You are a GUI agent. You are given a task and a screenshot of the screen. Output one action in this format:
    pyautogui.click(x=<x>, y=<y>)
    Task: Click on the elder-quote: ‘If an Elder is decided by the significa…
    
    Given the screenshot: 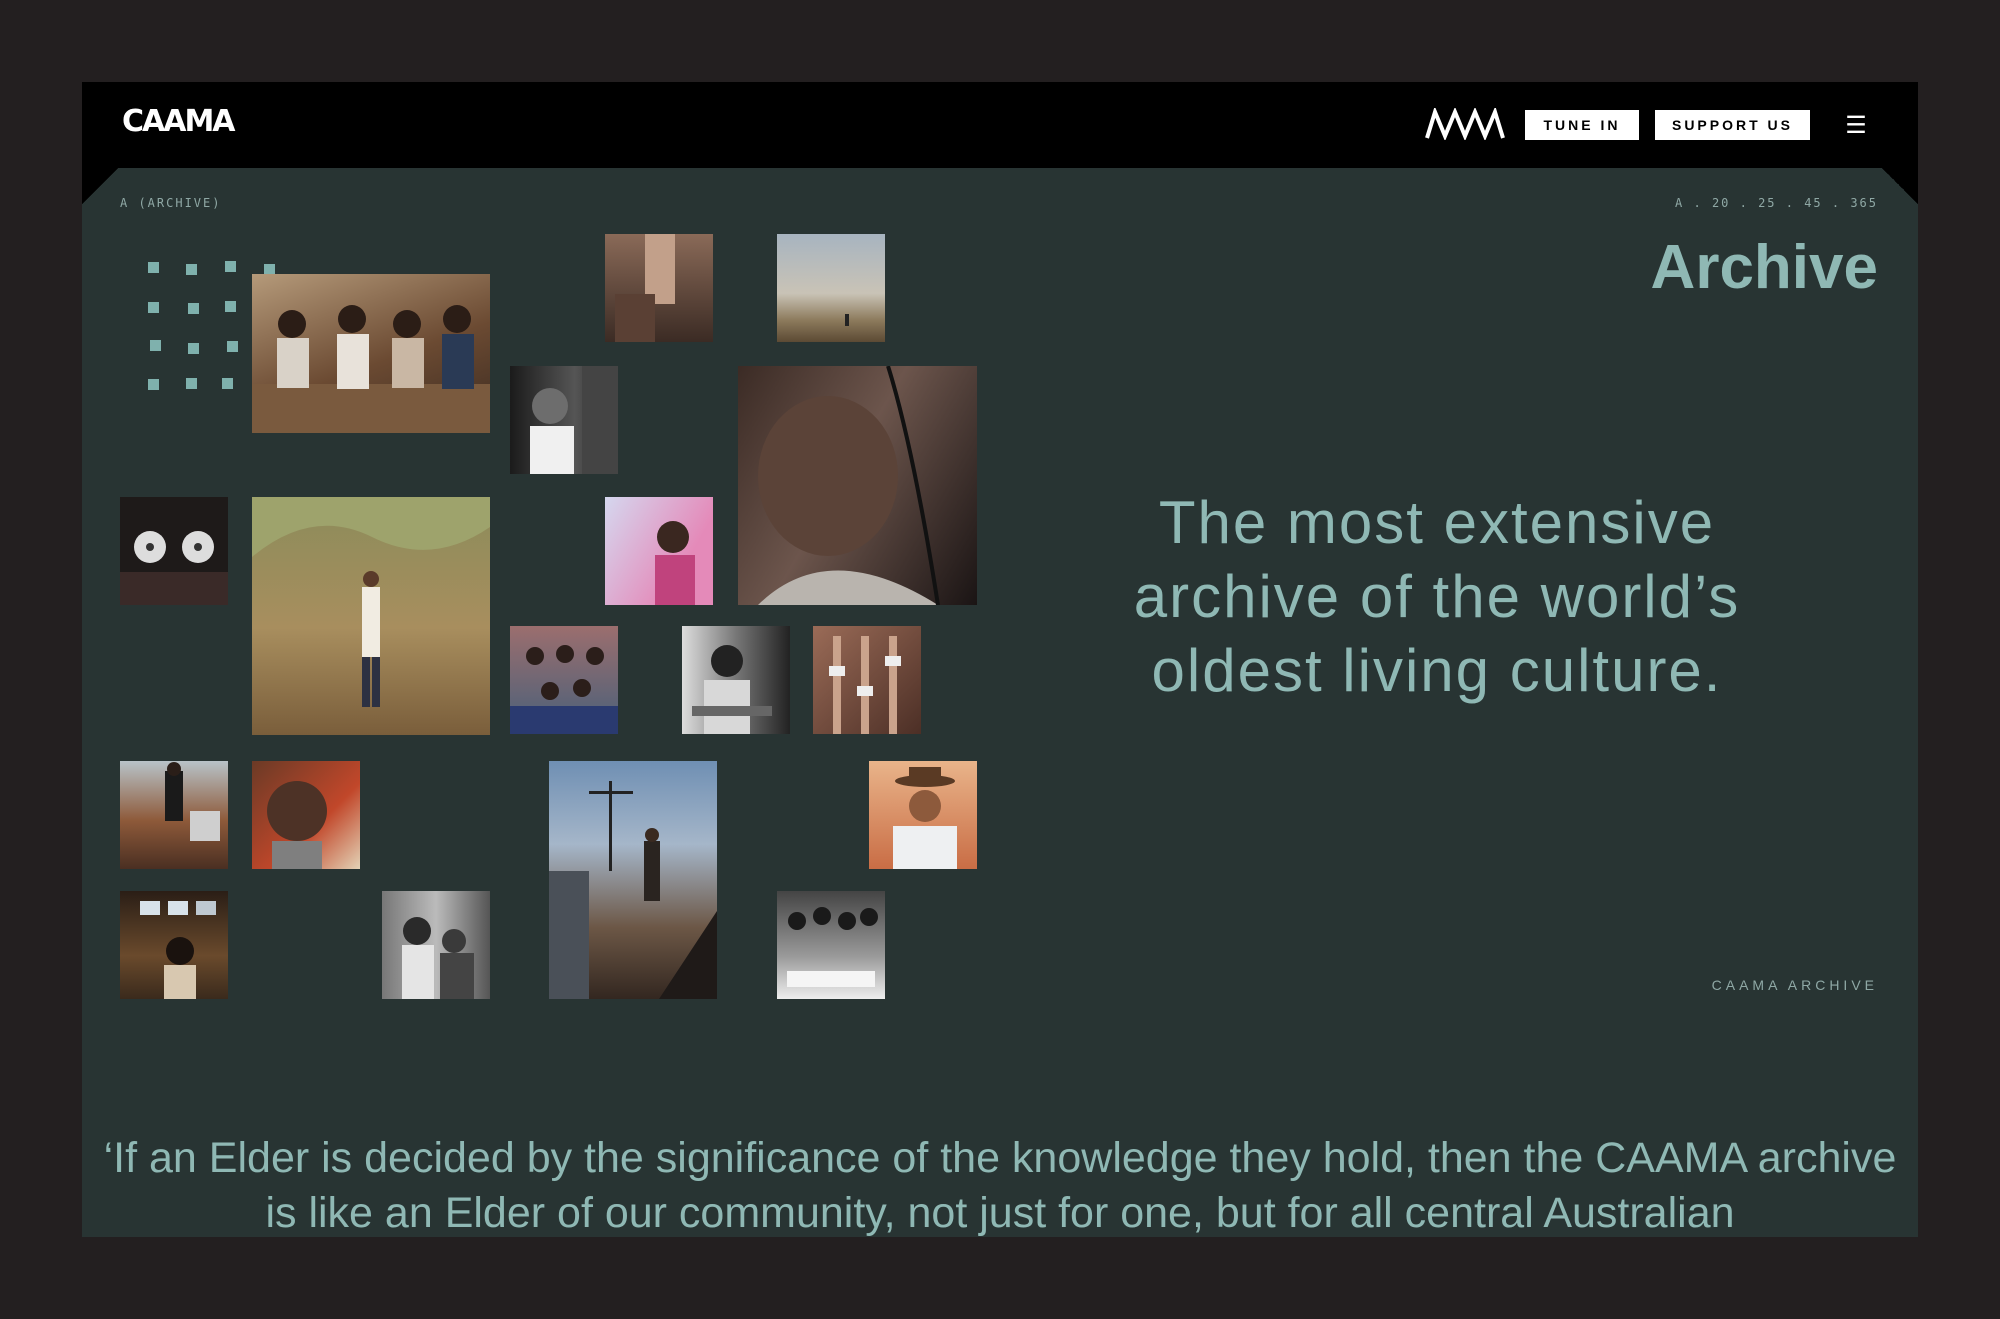 What is the action you would take?
    pyautogui.click(x=1000, y=1185)
    